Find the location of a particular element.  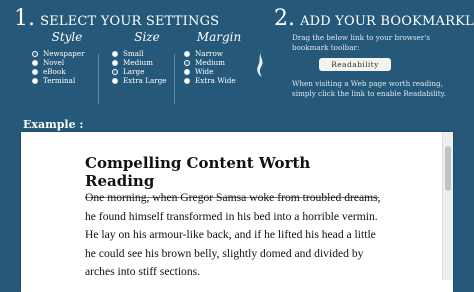

margin-option-extra-wide: Extra Wide is located at coordinates (219, 80).